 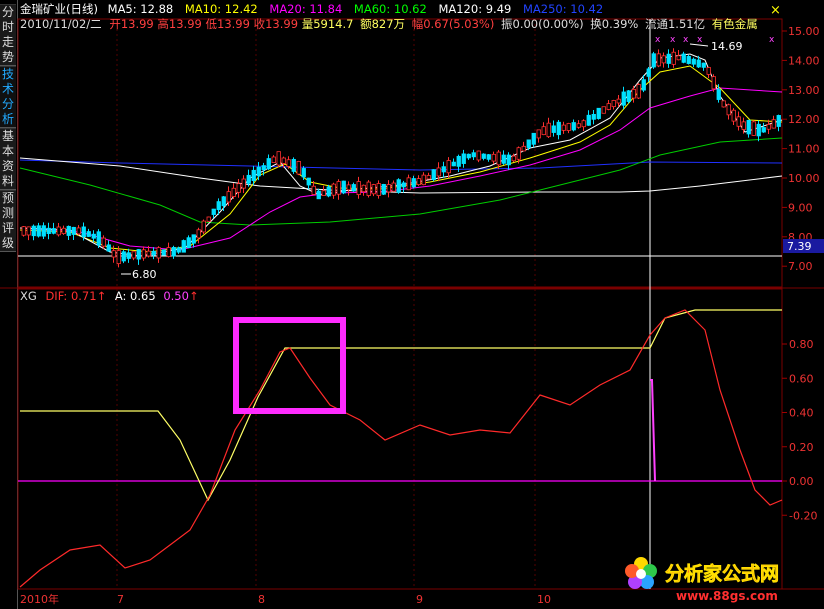 I want to click on price-tick-label: 12.00, so click(x=804, y=119).